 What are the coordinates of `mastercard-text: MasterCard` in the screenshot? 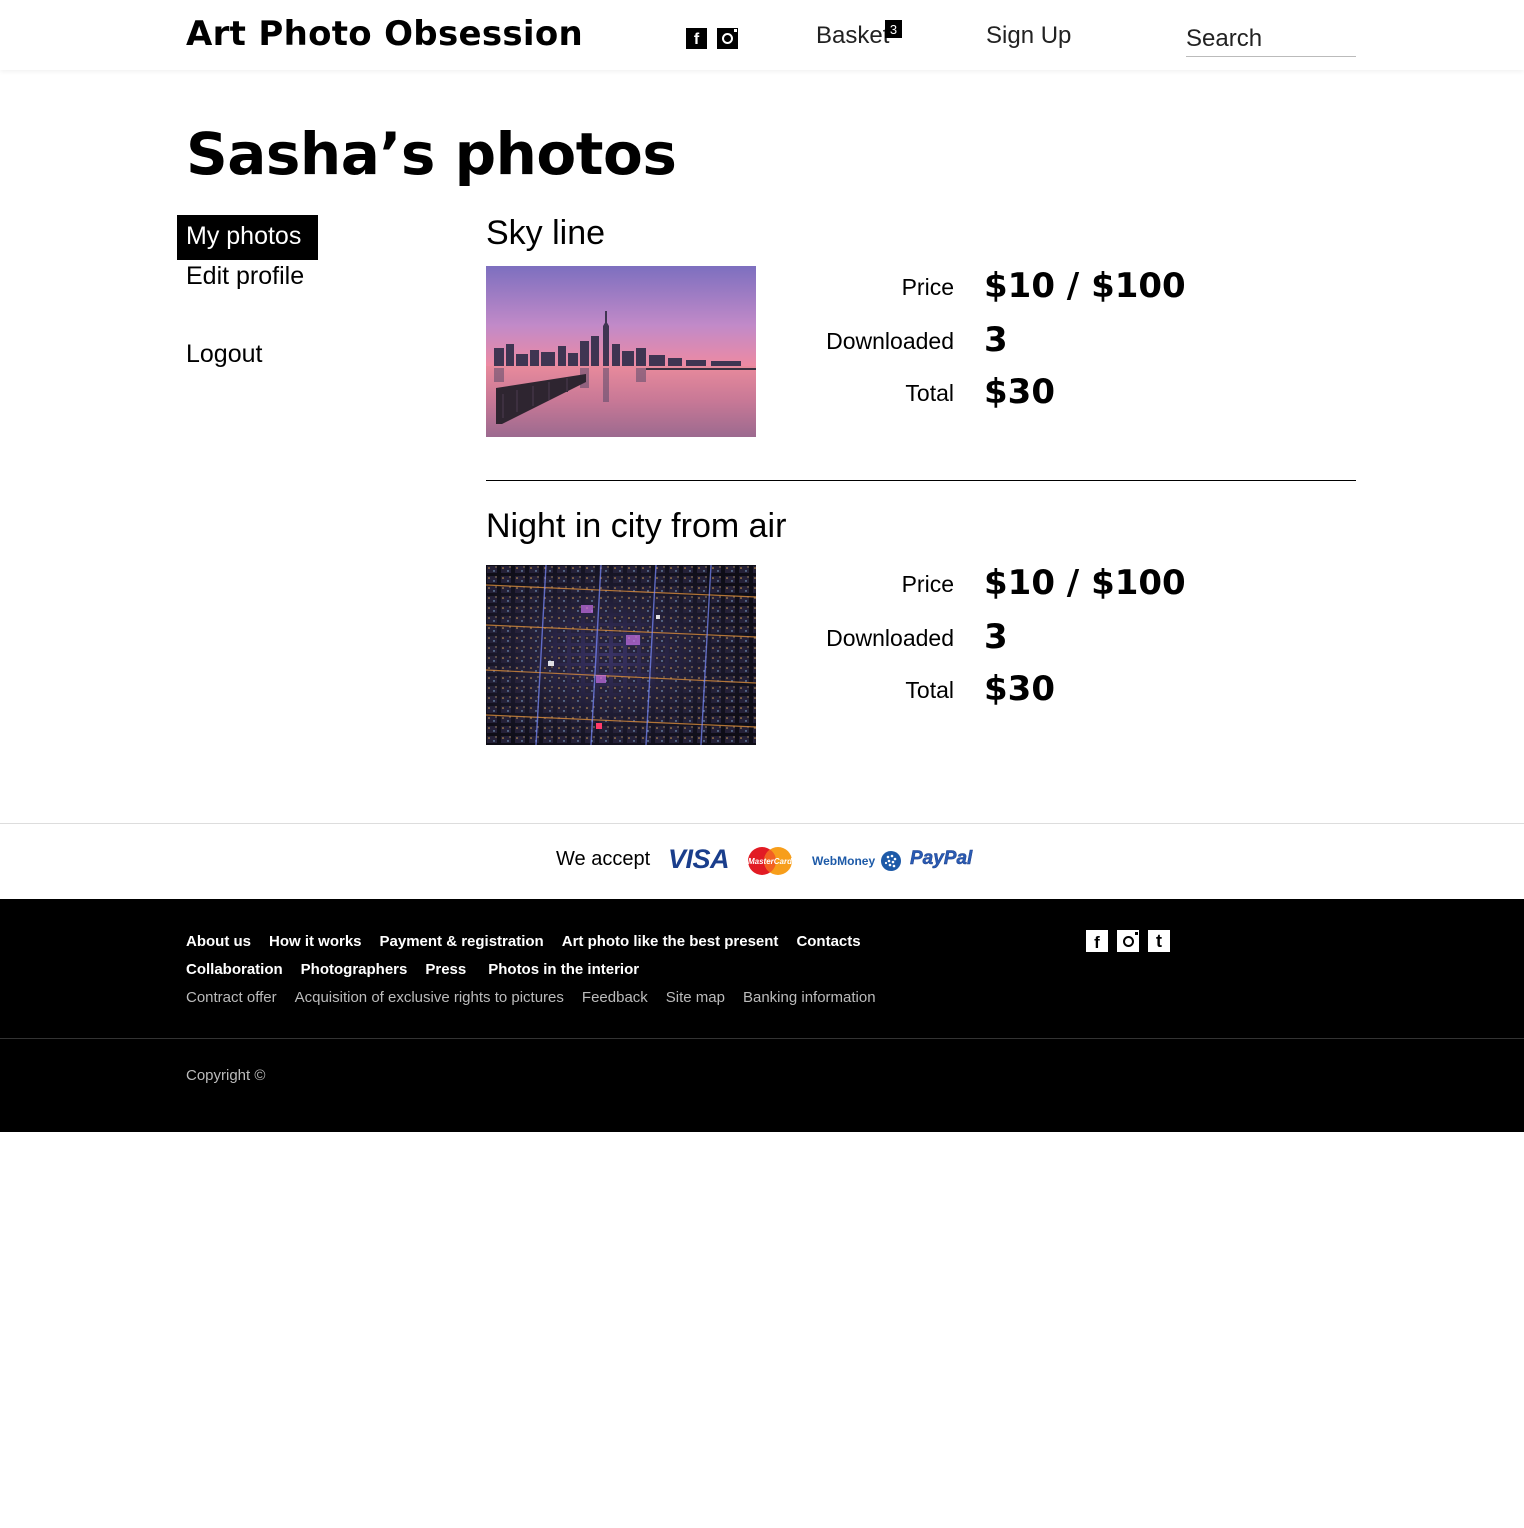 It's located at (770, 861).